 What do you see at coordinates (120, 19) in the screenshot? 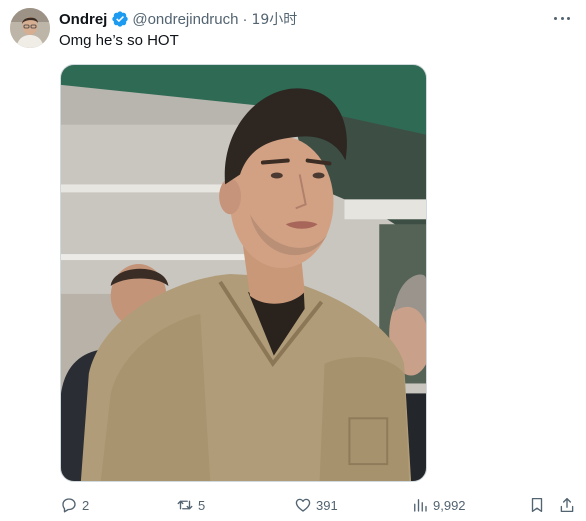
I see `verified-badge-icon` at bounding box center [120, 19].